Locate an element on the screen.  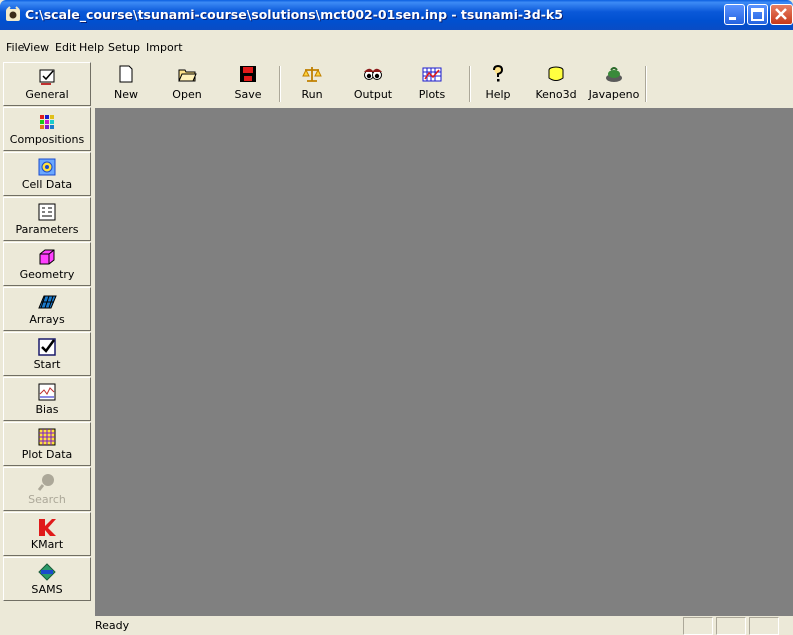
plot-data-icon is located at coordinates (47, 437).